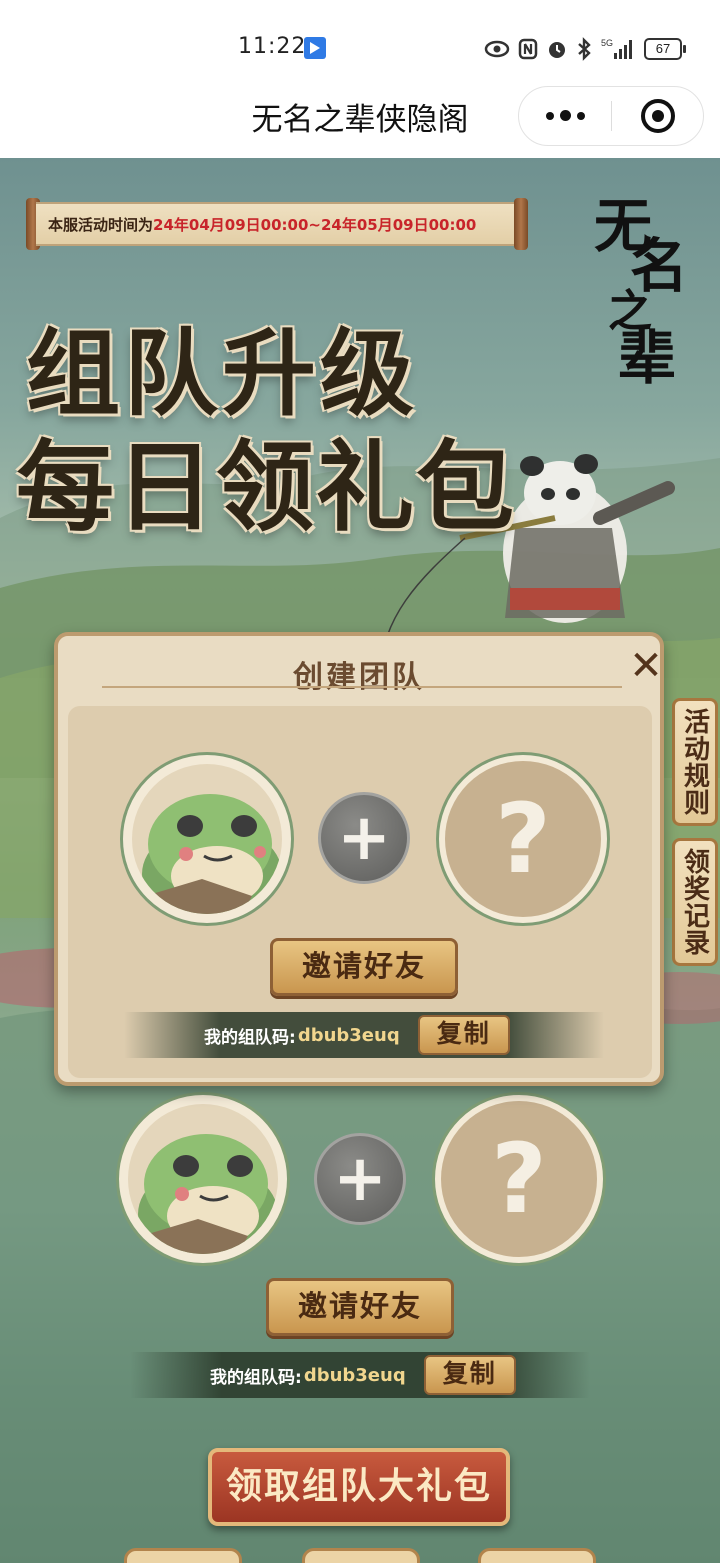 Image resolution: width=720 pixels, height=1563 pixels. What do you see at coordinates (463, 1035) in the screenshot?
I see `copy-code-button: 复制` at bounding box center [463, 1035].